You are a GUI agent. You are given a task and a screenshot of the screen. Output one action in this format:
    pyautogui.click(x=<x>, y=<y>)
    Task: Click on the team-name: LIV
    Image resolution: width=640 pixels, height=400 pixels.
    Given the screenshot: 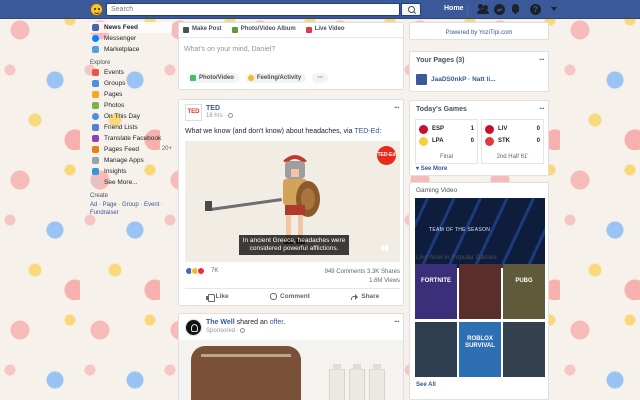 What is the action you would take?
    pyautogui.click(x=503, y=129)
    